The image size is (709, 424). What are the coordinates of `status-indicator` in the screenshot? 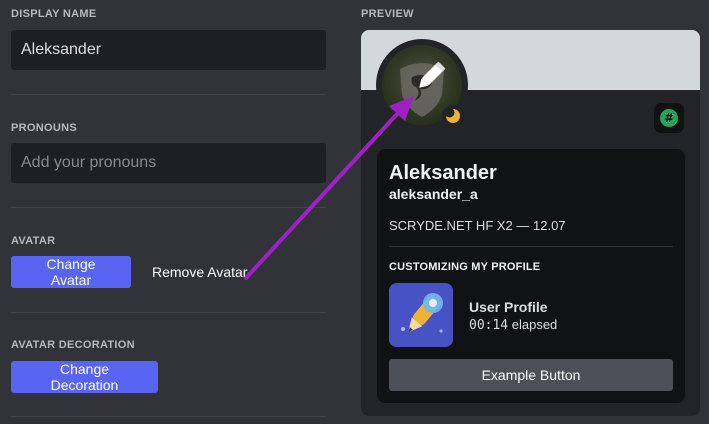 It's located at (453, 116).